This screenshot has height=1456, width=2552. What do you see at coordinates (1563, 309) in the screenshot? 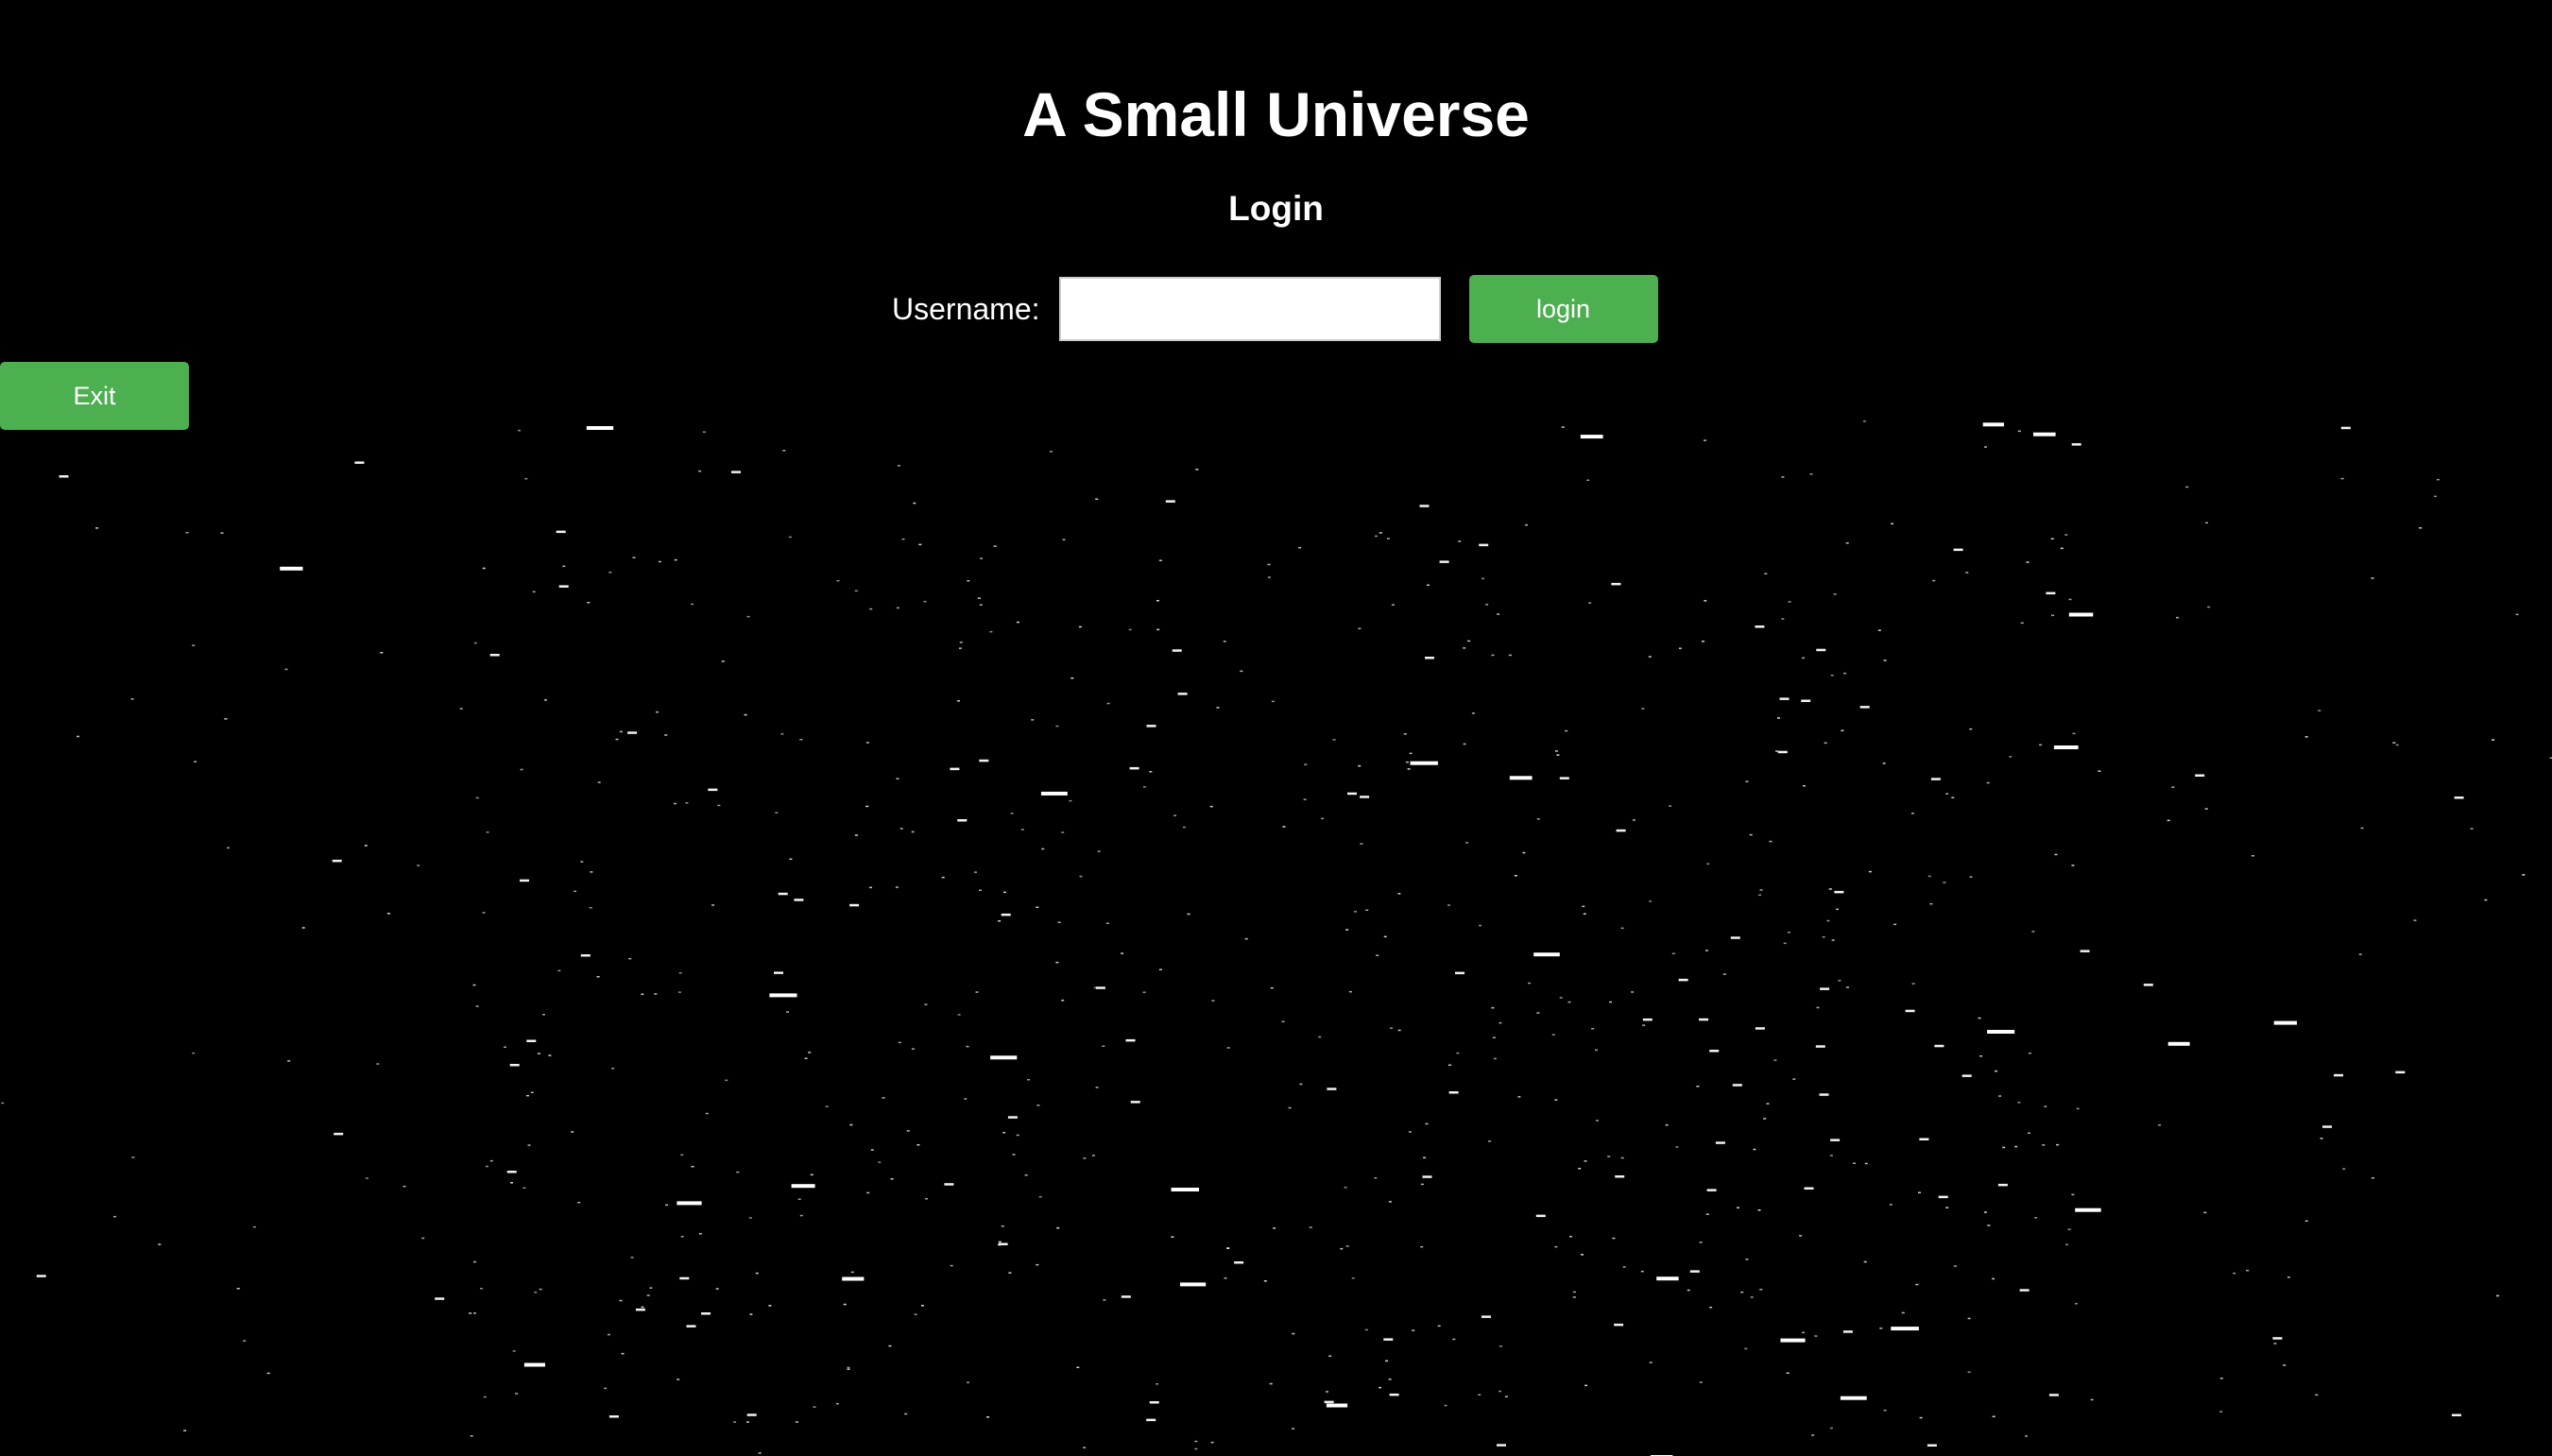
I see `login-button: login` at bounding box center [1563, 309].